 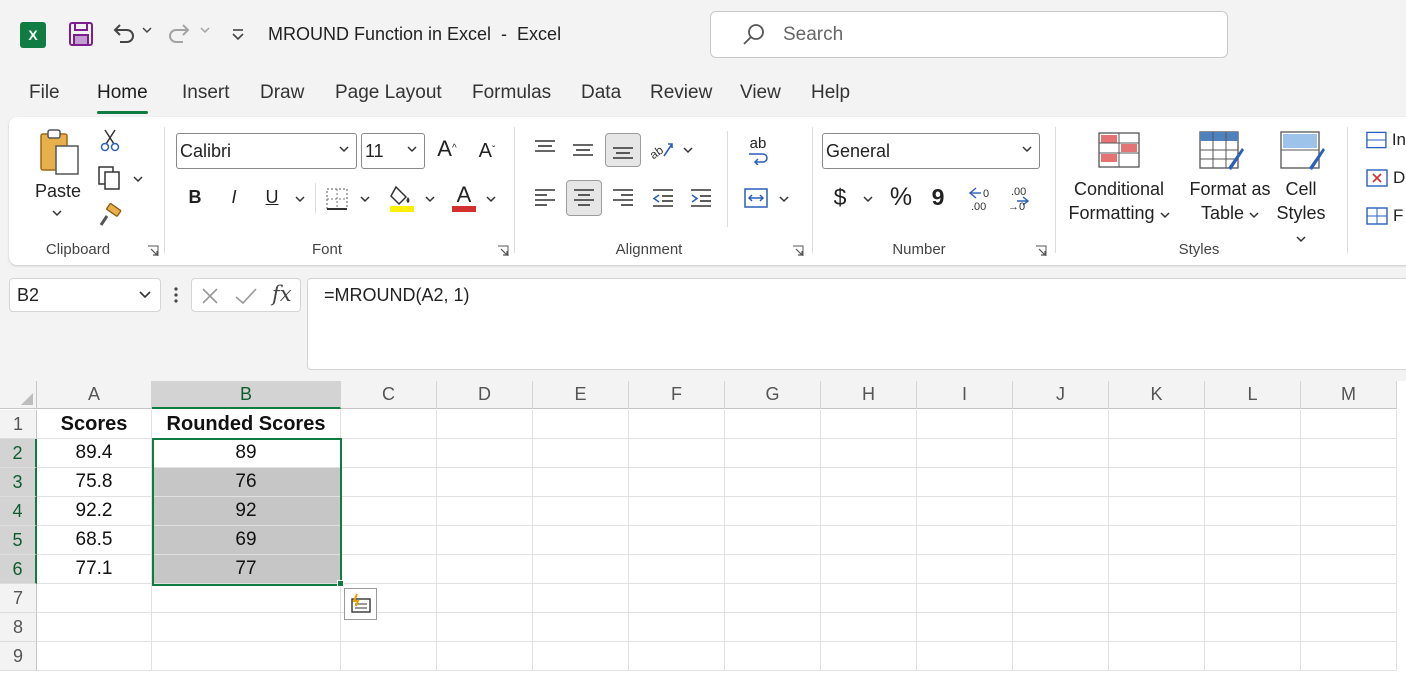 What do you see at coordinates (1061, 453) in the screenshot?
I see `cell-j2` at bounding box center [1061, 453].